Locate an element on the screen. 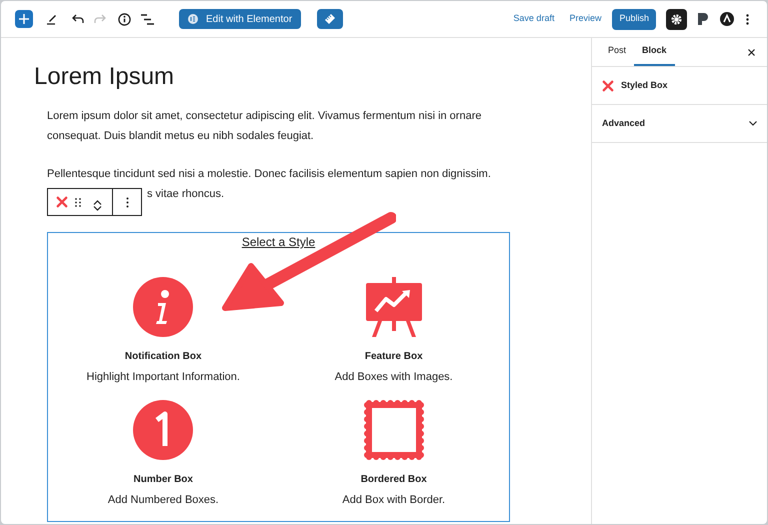  ruler-tool-button is located at coordinates (330, 19).